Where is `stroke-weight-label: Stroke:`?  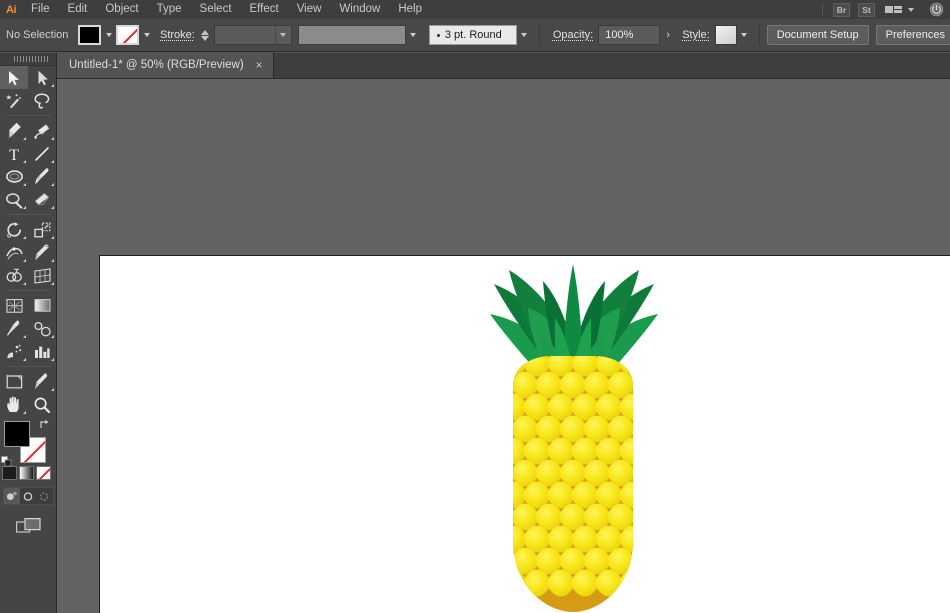 stroke-weight-label: Stroke: is located at coordinates (177, 35).